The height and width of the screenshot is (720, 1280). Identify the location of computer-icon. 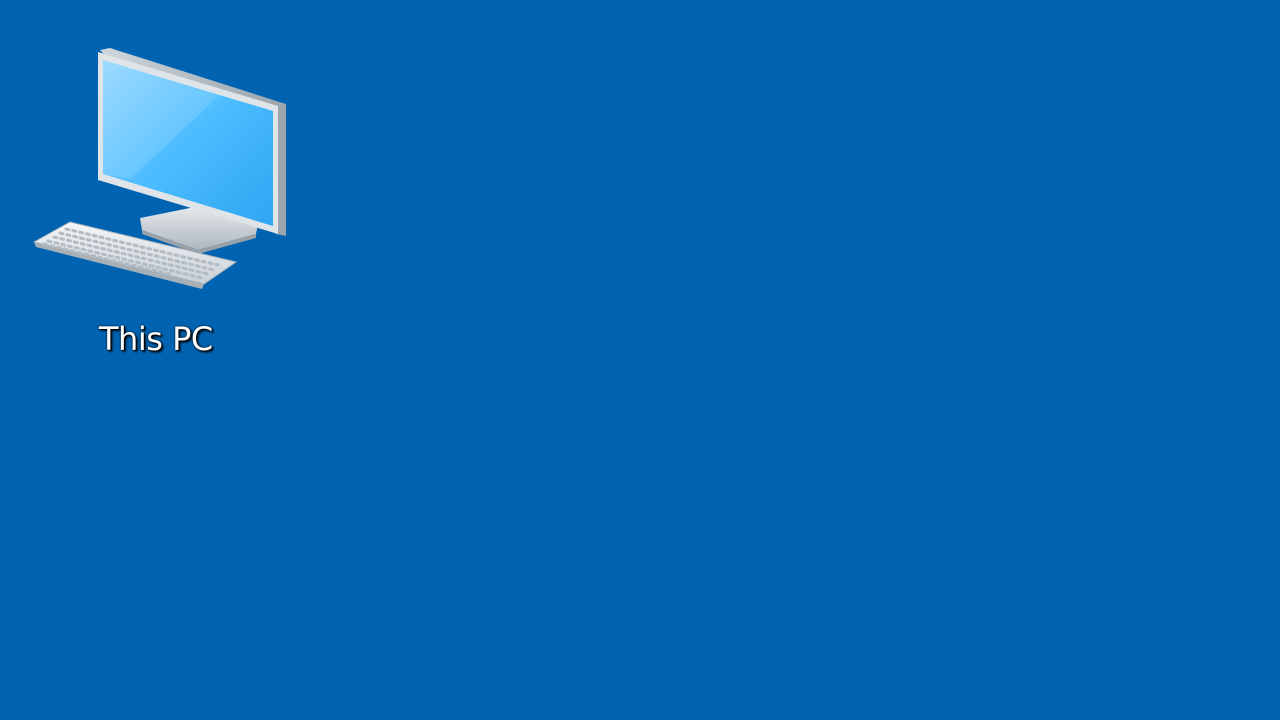
(159, 168).